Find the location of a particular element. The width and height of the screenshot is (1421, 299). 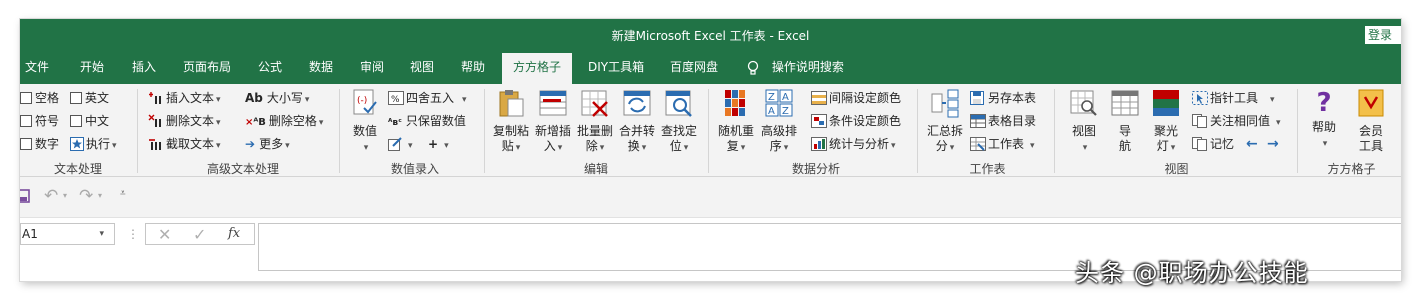

help-button: ? 帮助 ▾ is located at coordinates (1324, 120).